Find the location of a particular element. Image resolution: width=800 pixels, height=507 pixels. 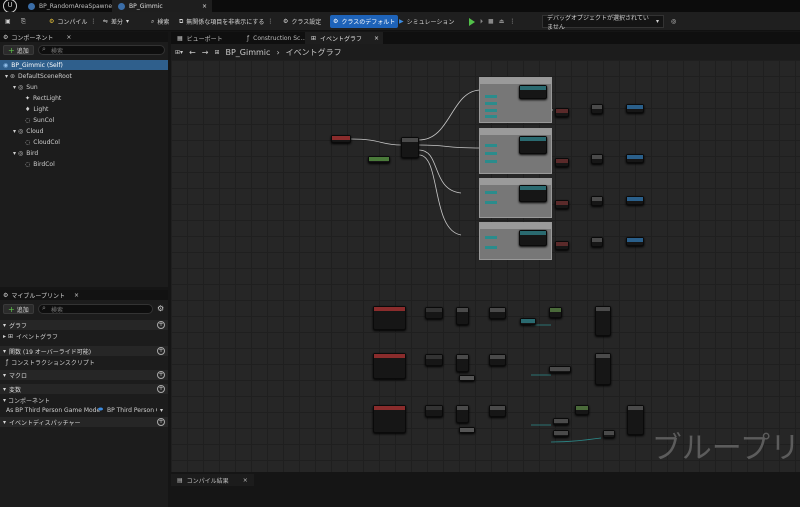

graph-menu-icon: ⊞▾ is located at coordinates (179, 52).